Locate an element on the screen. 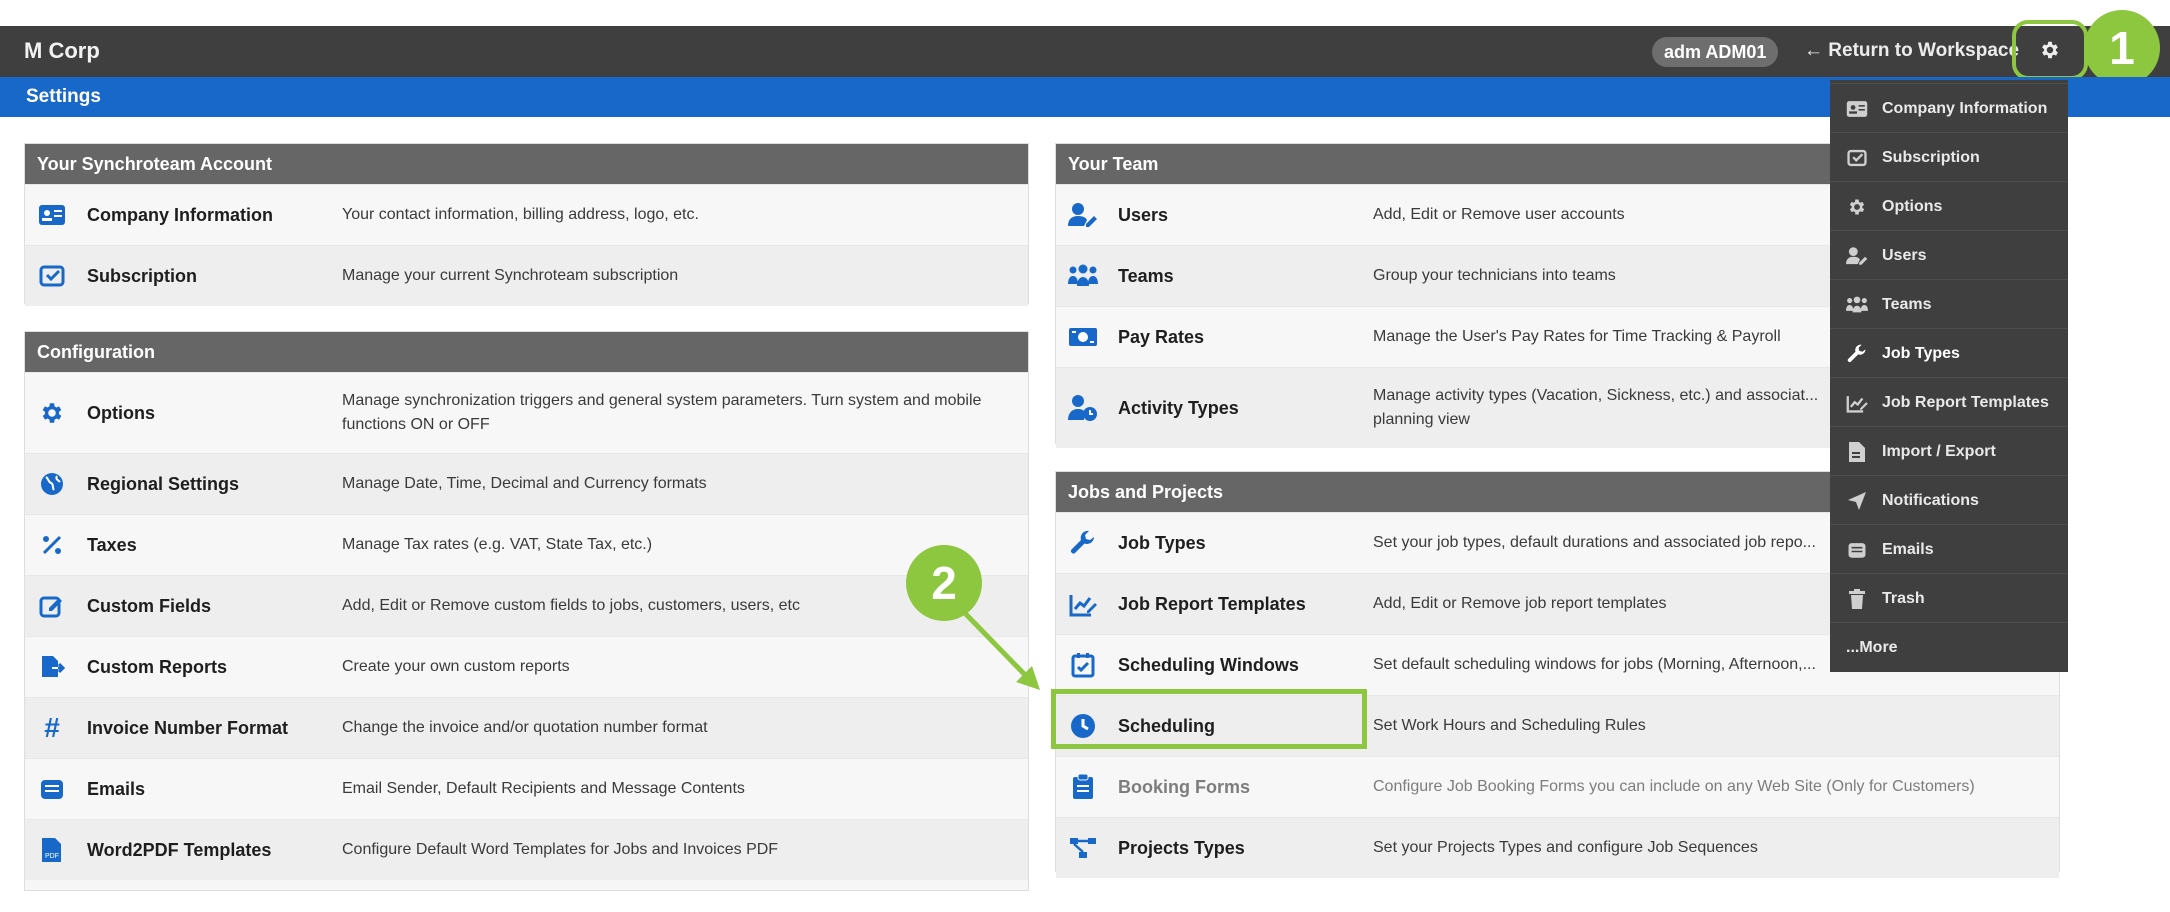  menu-item-options: Options is located at coordinates (1949, 206).